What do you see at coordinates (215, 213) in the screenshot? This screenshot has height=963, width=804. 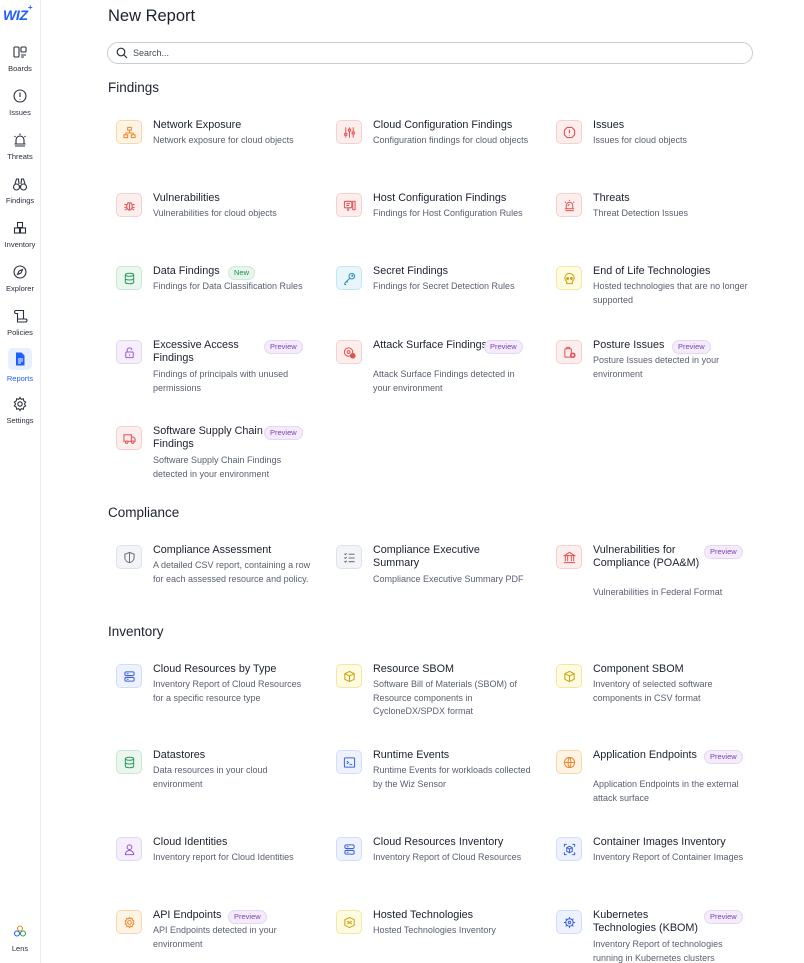 I see `card-description: Vulnerabilities for cloud objects` at bounding box center [215, 213].